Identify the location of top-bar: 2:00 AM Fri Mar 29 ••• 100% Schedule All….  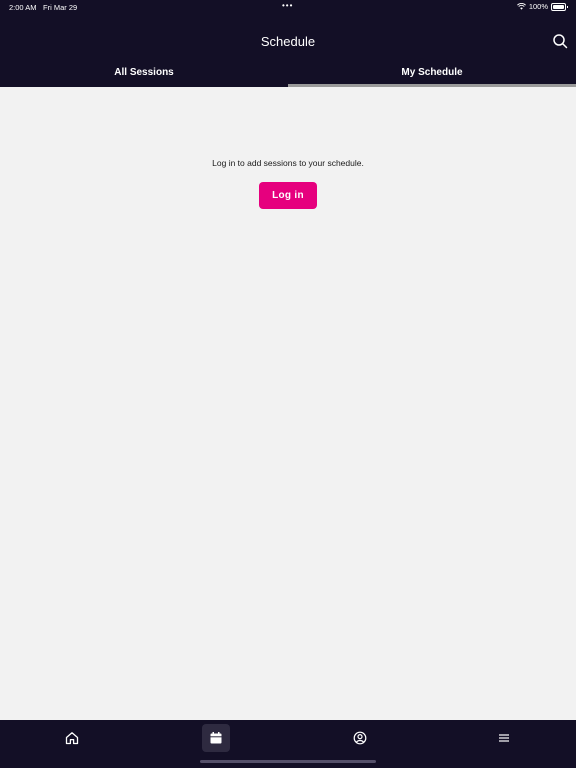
(288, 43).